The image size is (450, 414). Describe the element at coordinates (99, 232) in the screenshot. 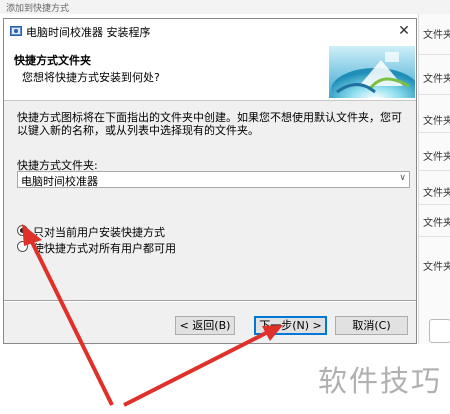

I see `radio-current-user-label: 只对当前用户安装快捷方式` at that location.